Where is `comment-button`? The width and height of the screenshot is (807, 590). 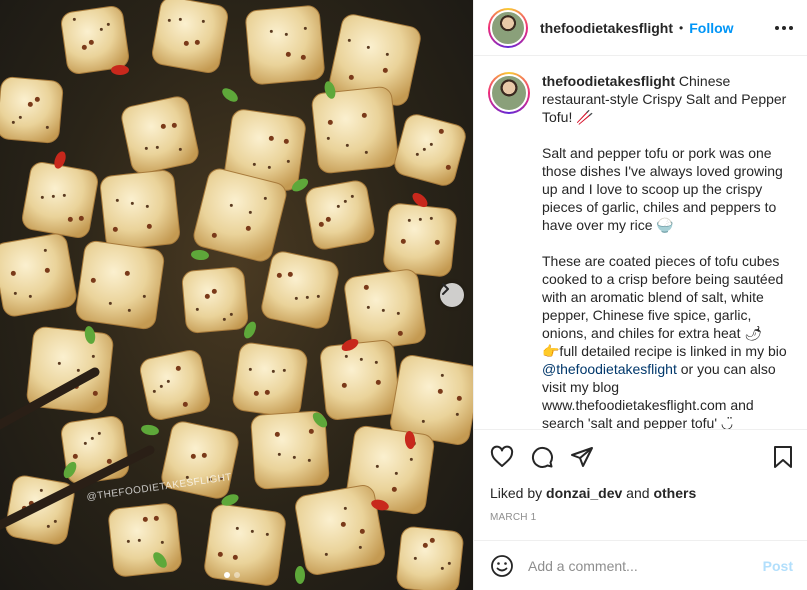 comment-button is located at coordinates (542, 457).